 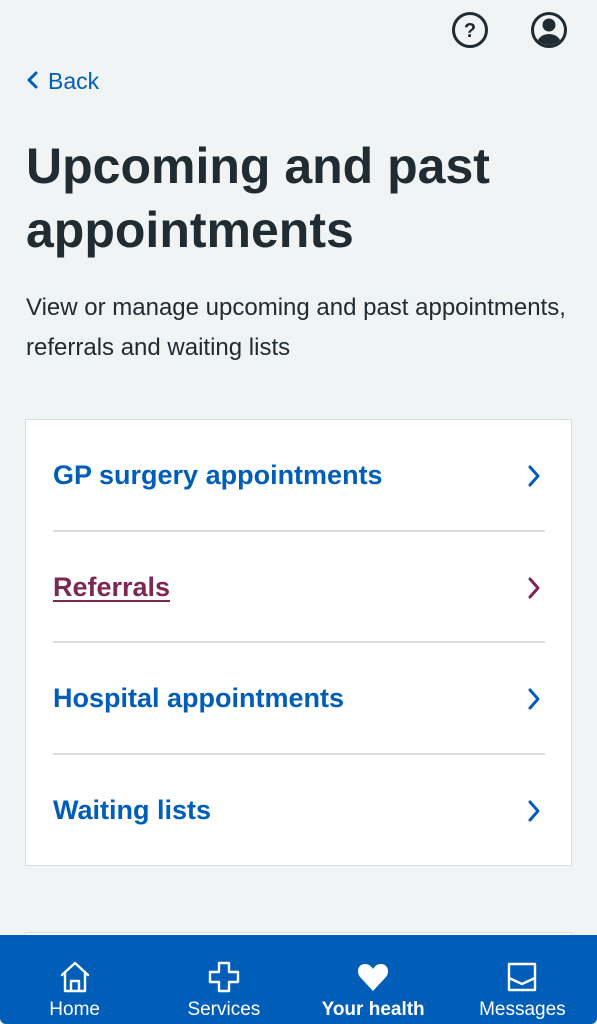 I want to click on menu-item-hospital-appointments: Hospital appointments, so click(x=299, y=698).